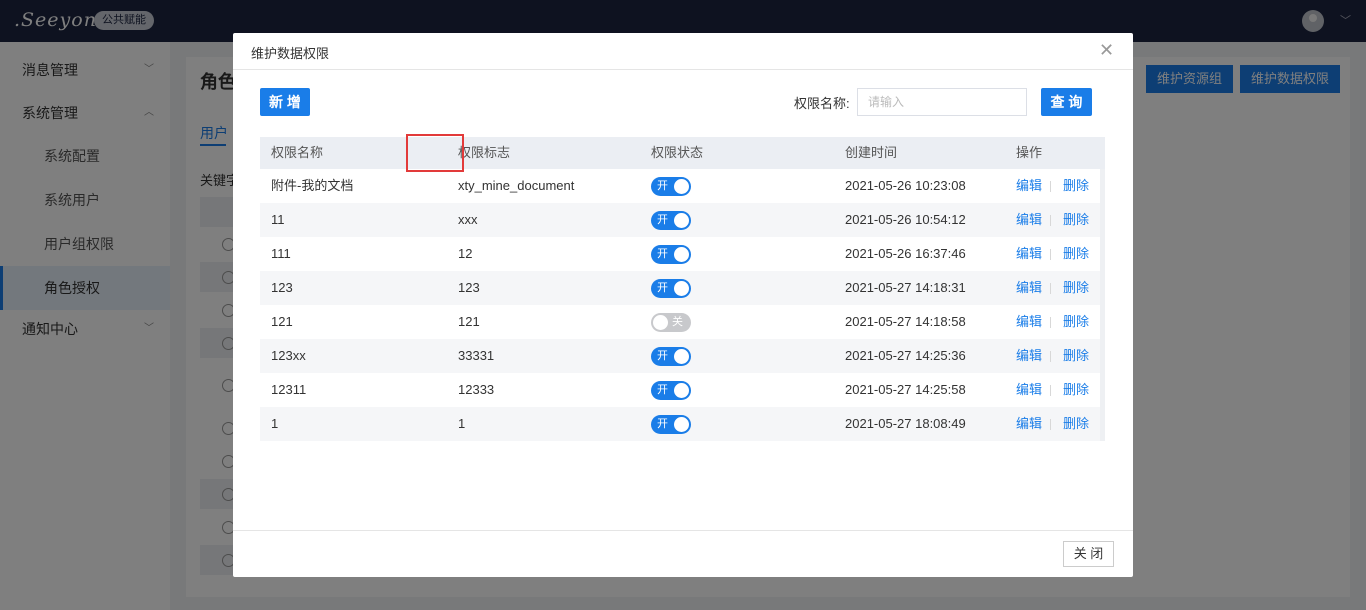  What do you see at coordinates (484, 152) in the screenshot?
I see `column-header-flag: 权限标志` at bounding box center [484, 152].